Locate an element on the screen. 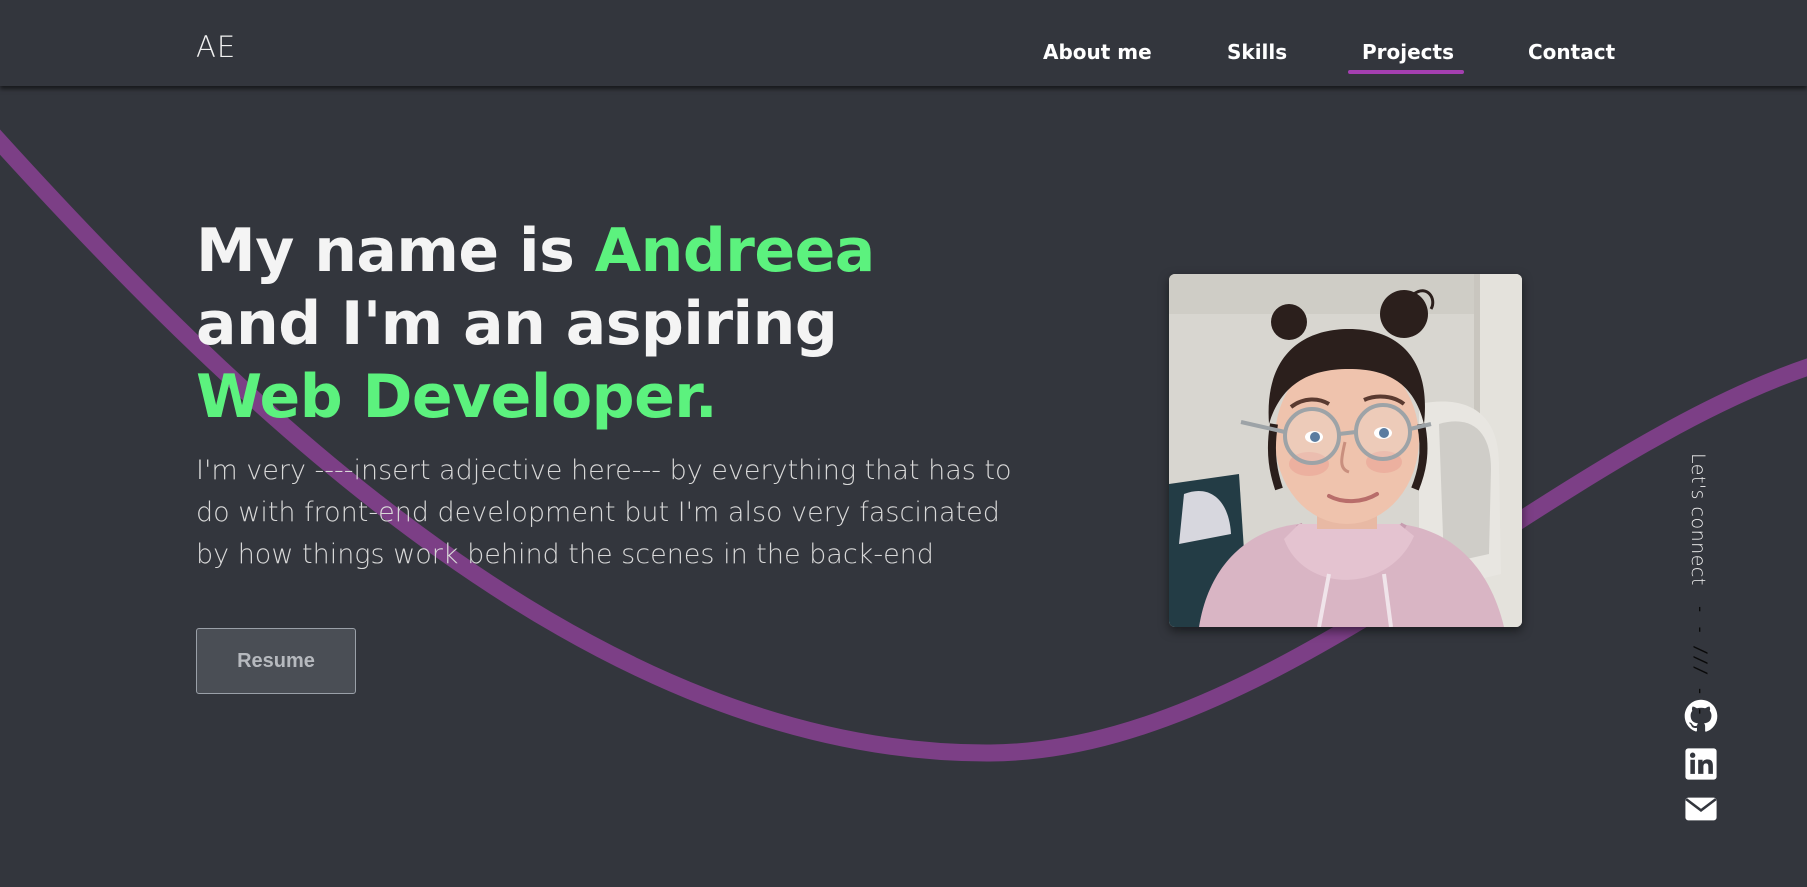  resume-button: Resume is located at coordinates (276, 661).